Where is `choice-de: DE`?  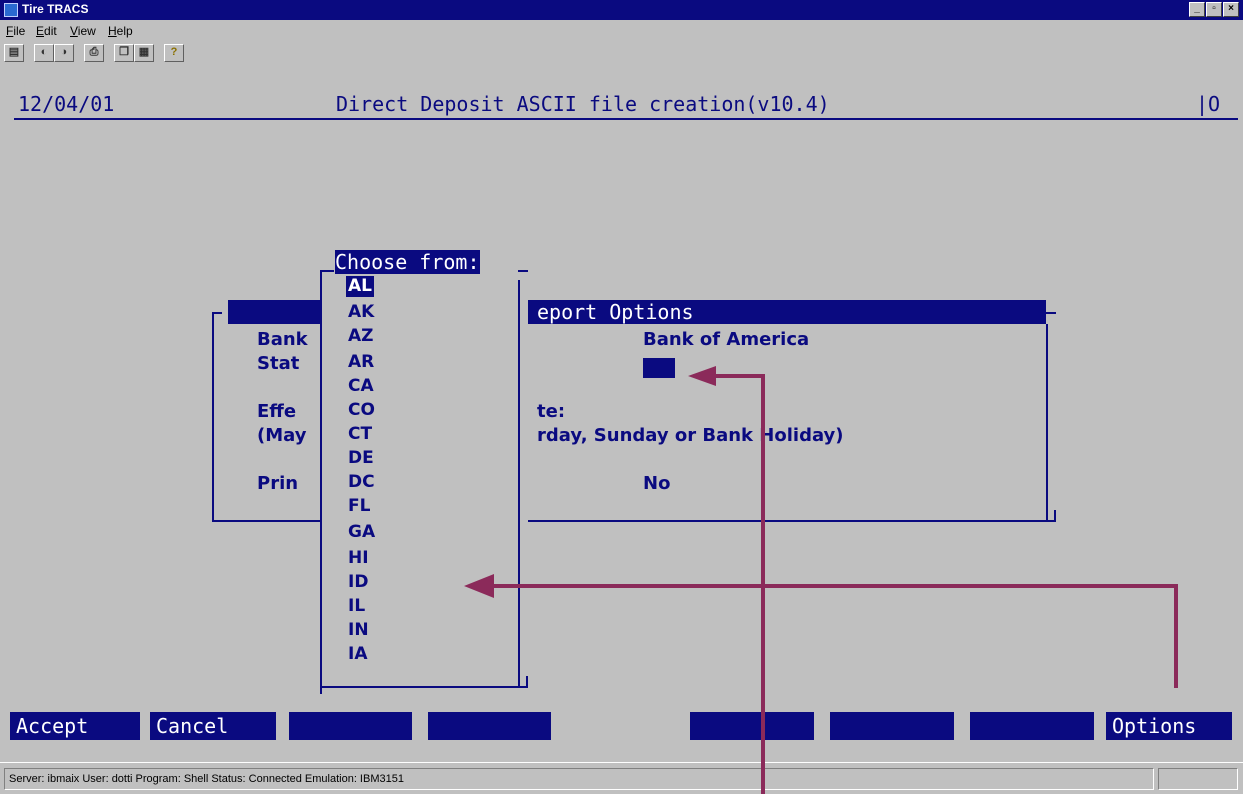 choice-de: DE is located at coordinates (361, 458).